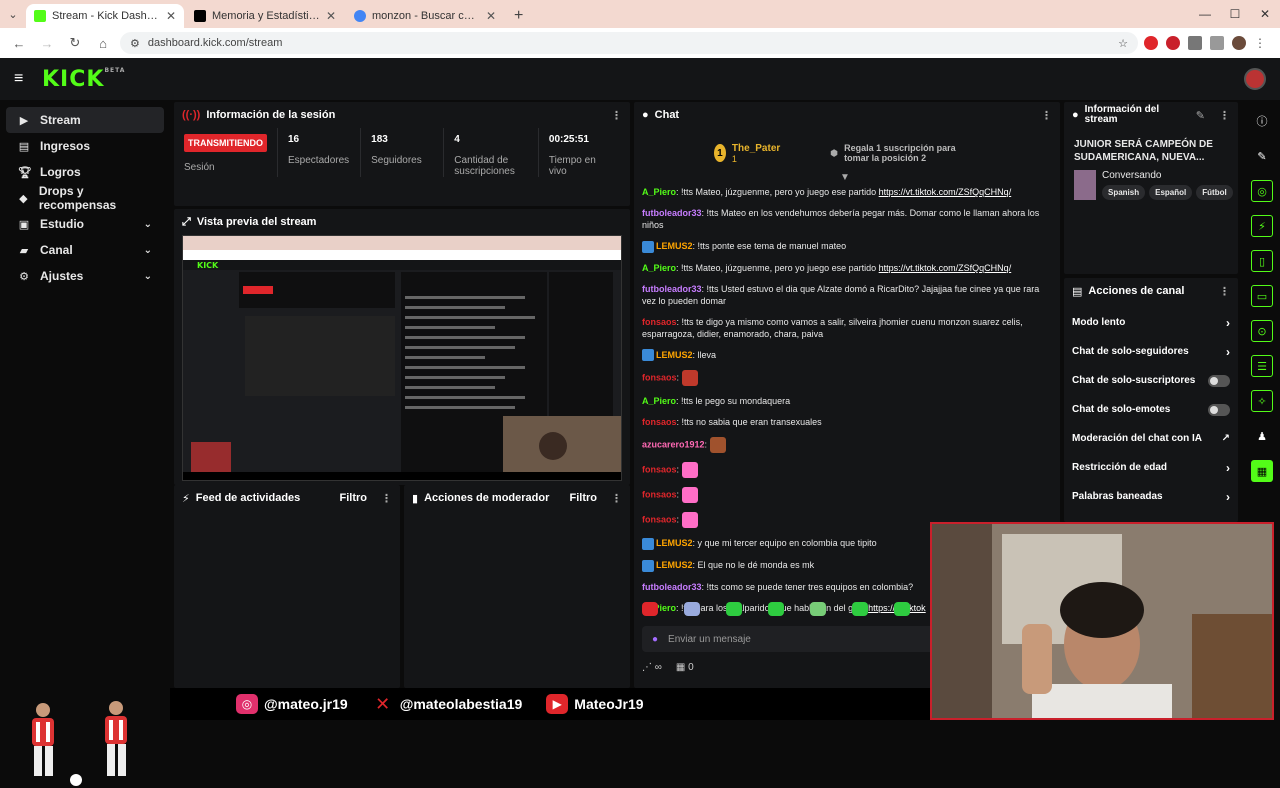  I want to click on tag: Fútbol, so click(1214, 192).